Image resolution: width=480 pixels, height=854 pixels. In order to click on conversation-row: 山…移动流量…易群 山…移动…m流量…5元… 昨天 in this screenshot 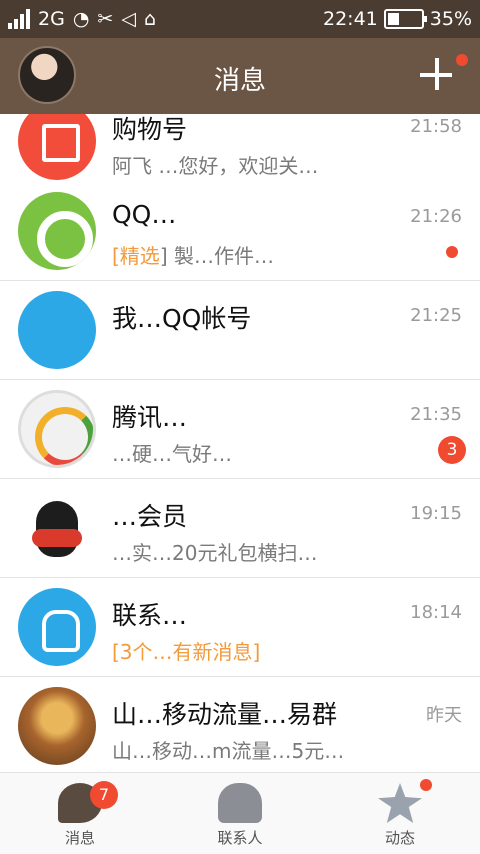, I will do `click(240, 724)`.